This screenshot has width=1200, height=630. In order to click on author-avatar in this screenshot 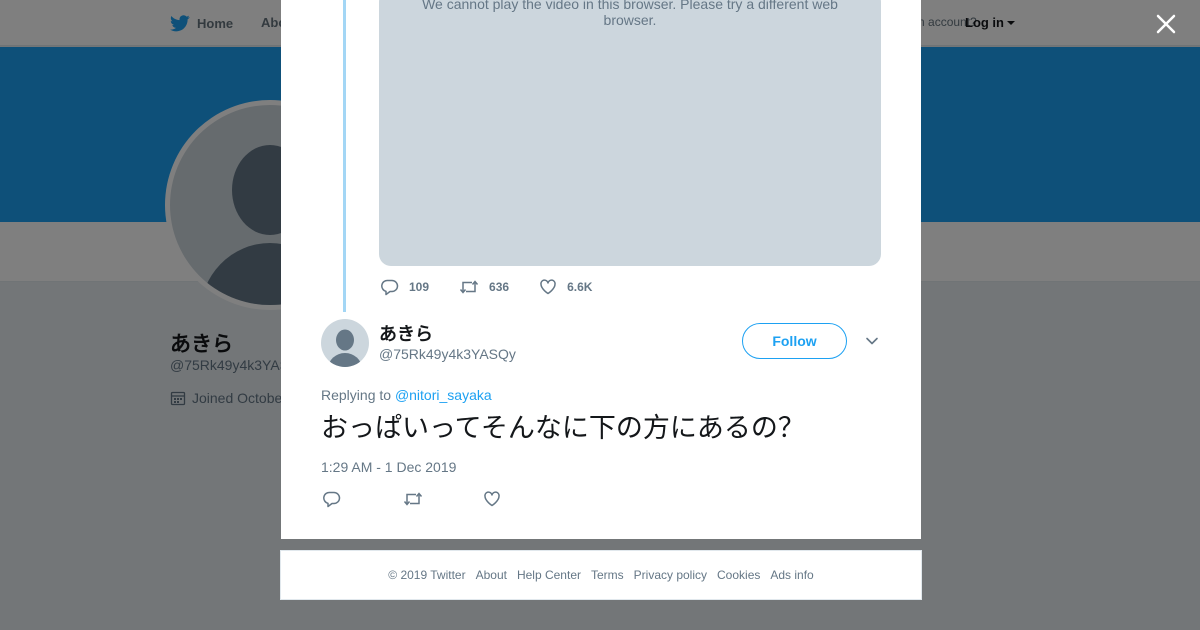, I will do `click(345, 343)`.